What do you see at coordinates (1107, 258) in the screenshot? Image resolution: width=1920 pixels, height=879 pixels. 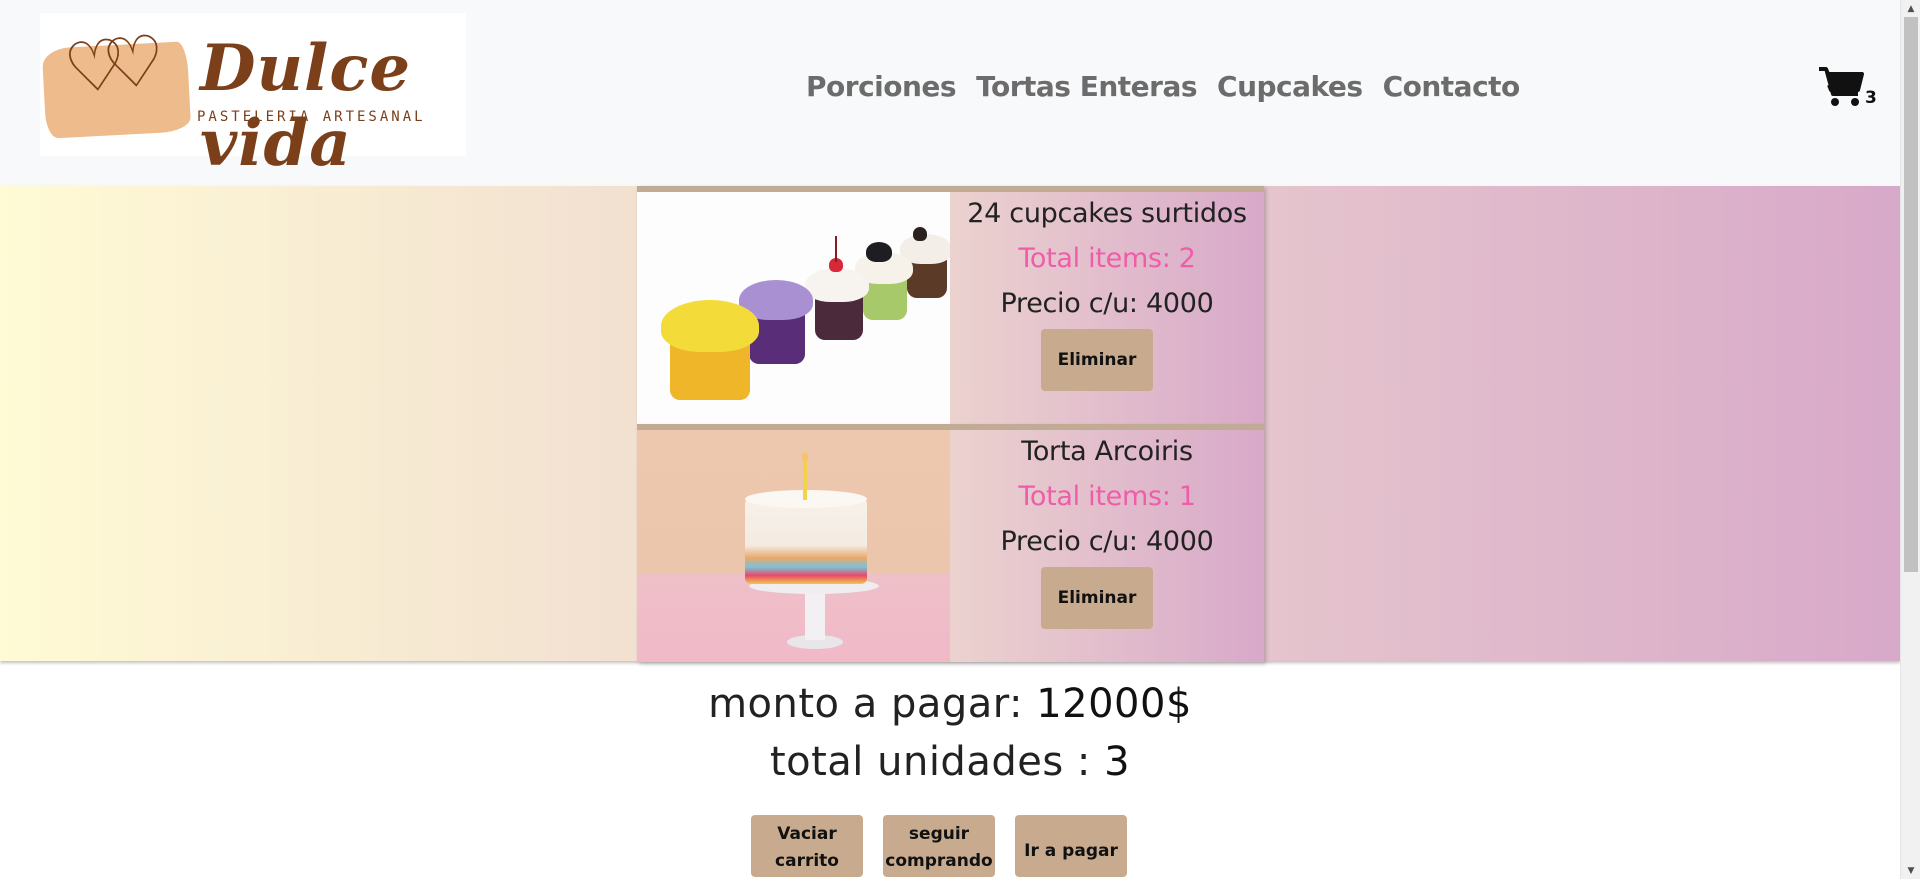 I see `cart-item-quantity: Total items: 2` at bounding box center [1107, 258].